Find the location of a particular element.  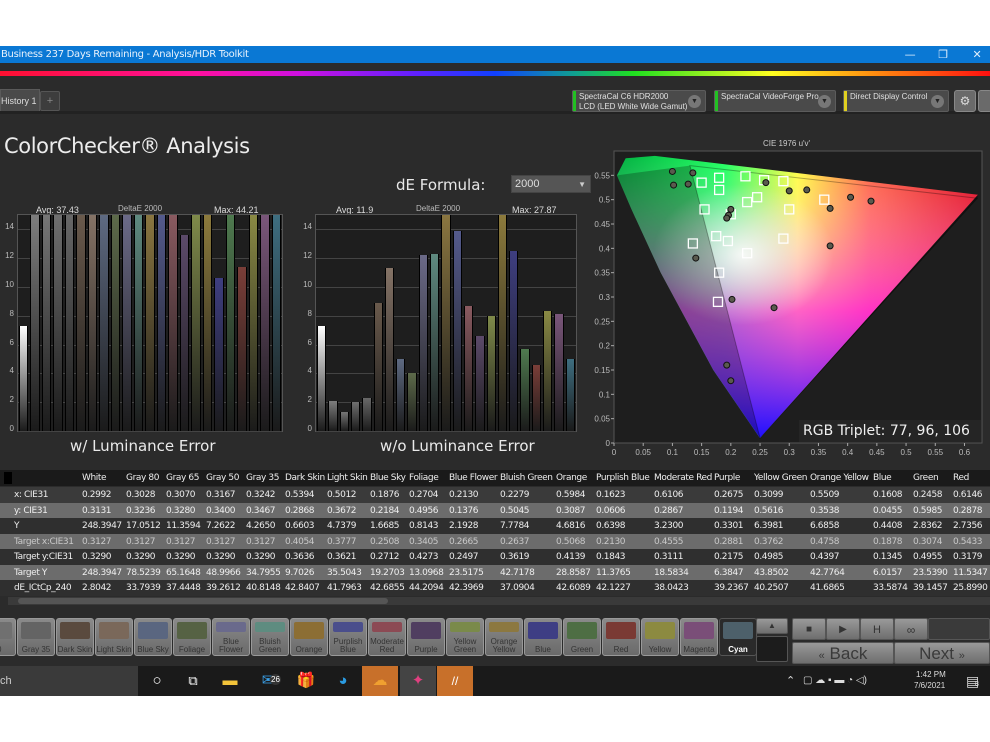

table-cell: 41.6865 is located at coordinates (827, 588).